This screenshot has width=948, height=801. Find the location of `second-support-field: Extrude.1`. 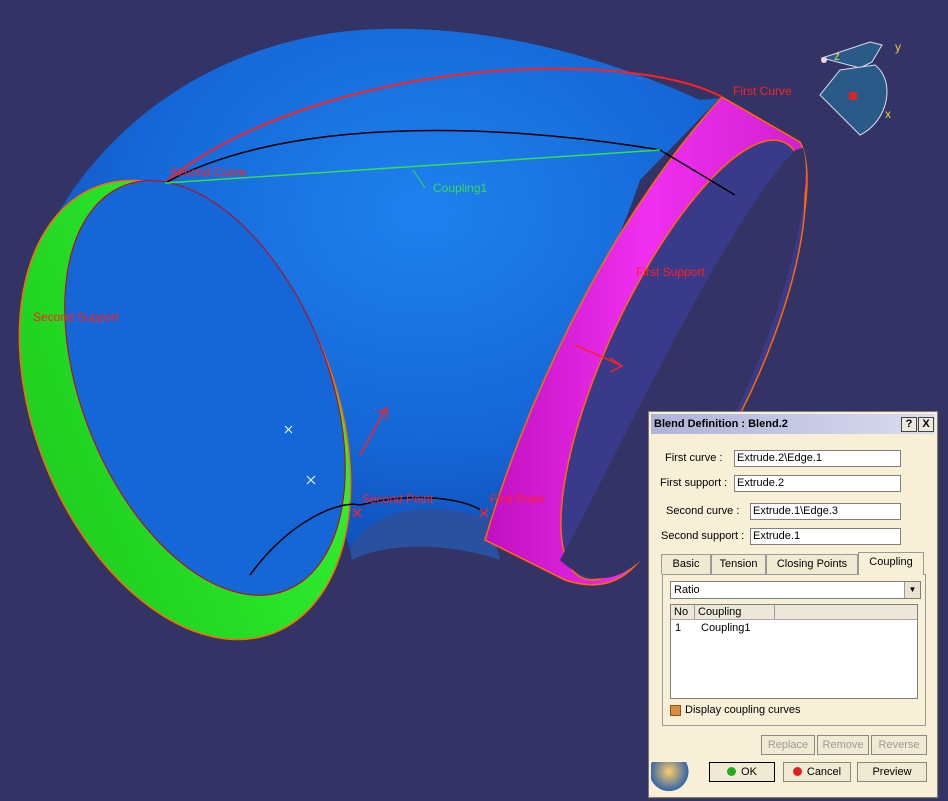

second-support-field: Extrude.1 is located at coordinates (825, 536).